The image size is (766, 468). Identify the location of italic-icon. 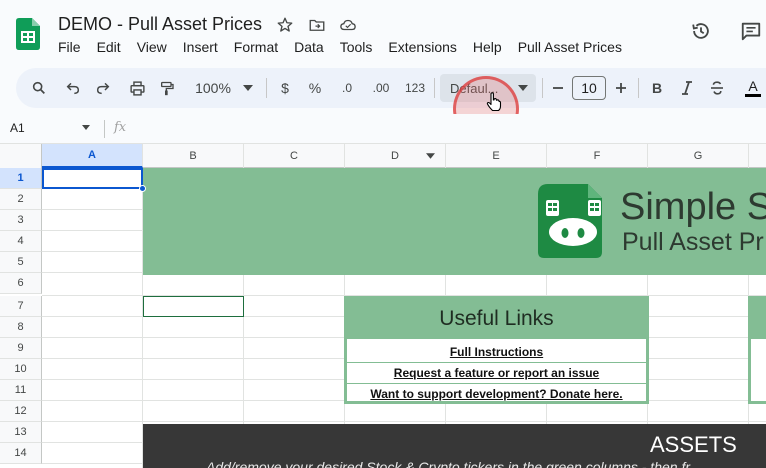
(687, 88).